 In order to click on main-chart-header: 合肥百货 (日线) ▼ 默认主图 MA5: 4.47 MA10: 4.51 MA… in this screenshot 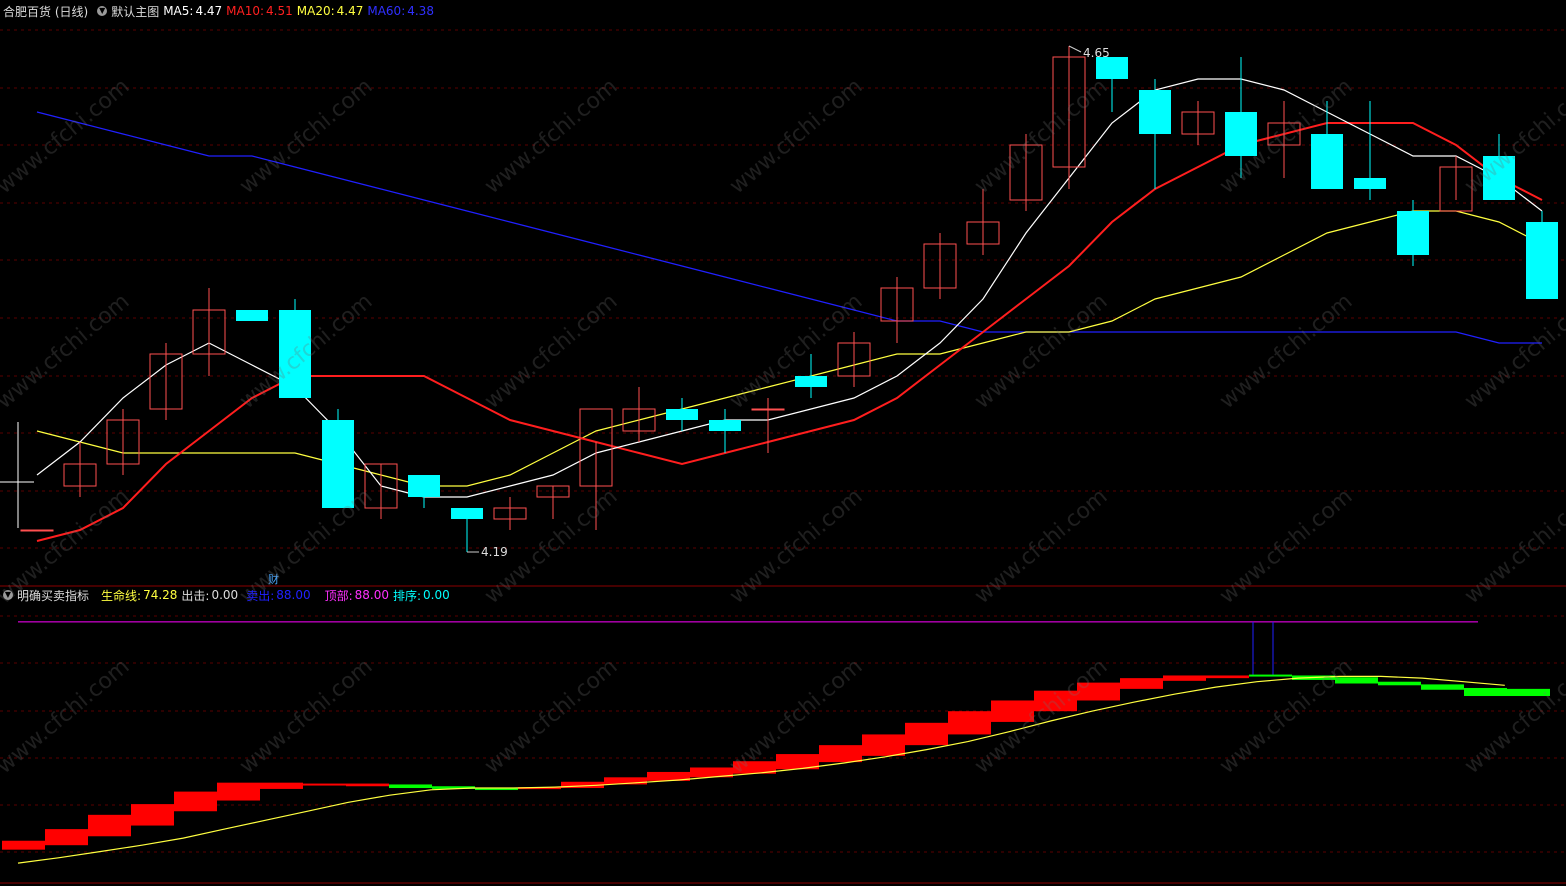, I will do `click(219, 11)`.